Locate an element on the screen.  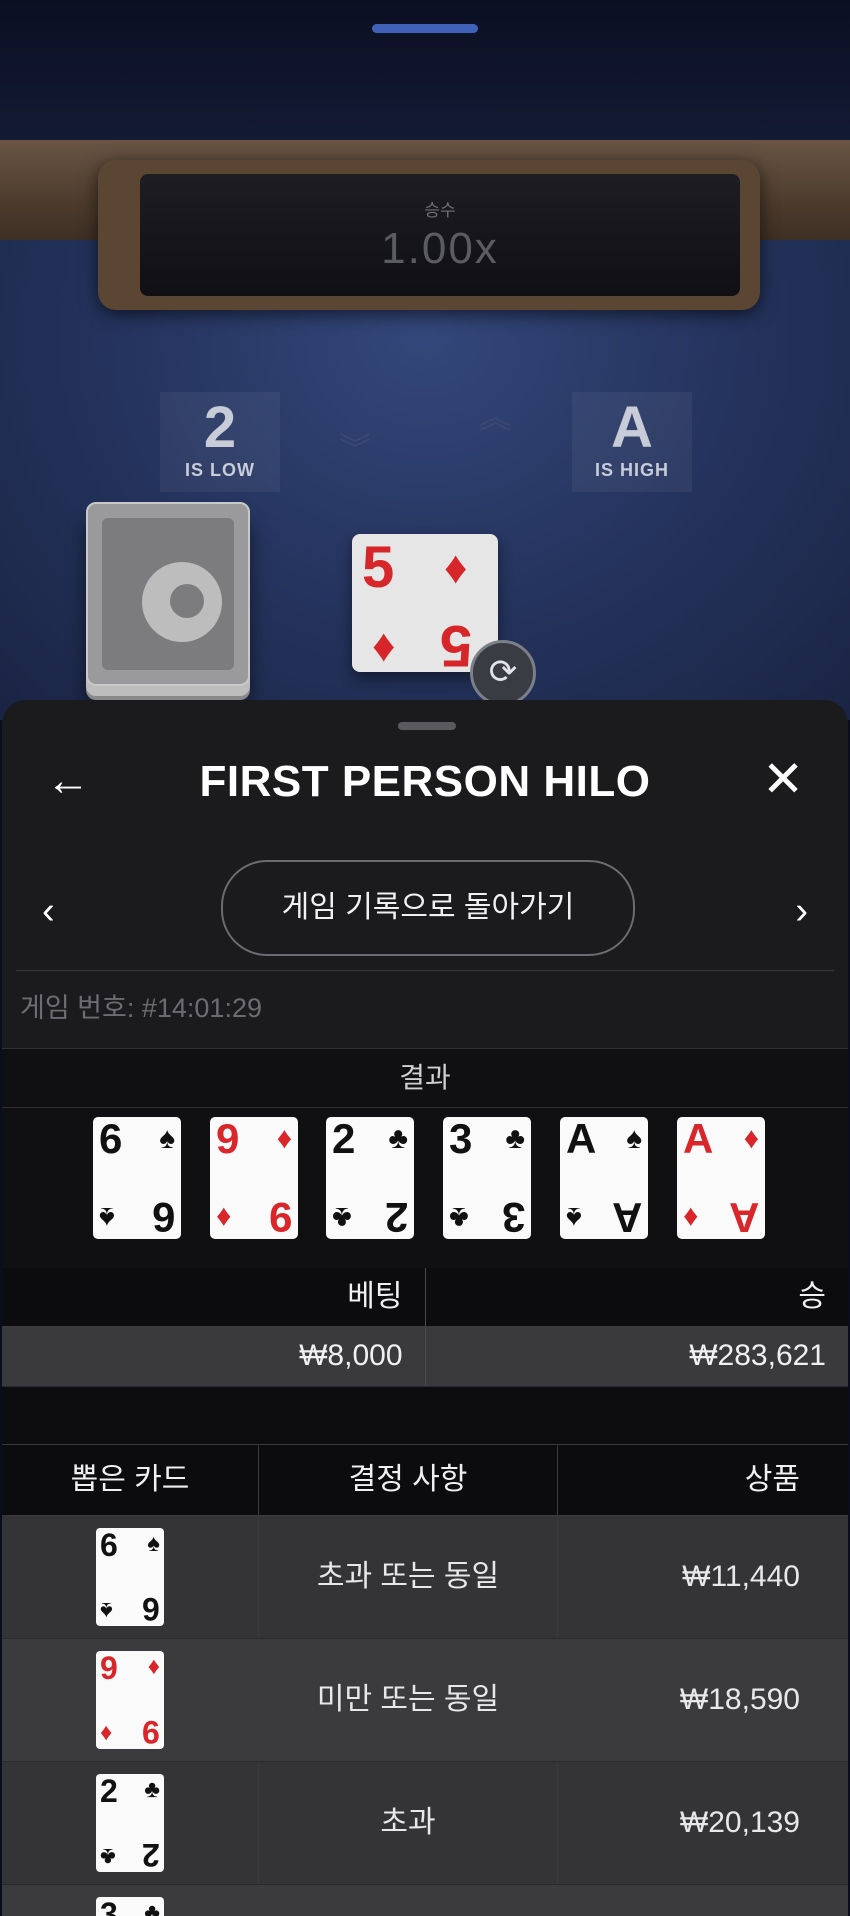
low-indicator: 2 IS LOW is located at coordinates (220, 442).